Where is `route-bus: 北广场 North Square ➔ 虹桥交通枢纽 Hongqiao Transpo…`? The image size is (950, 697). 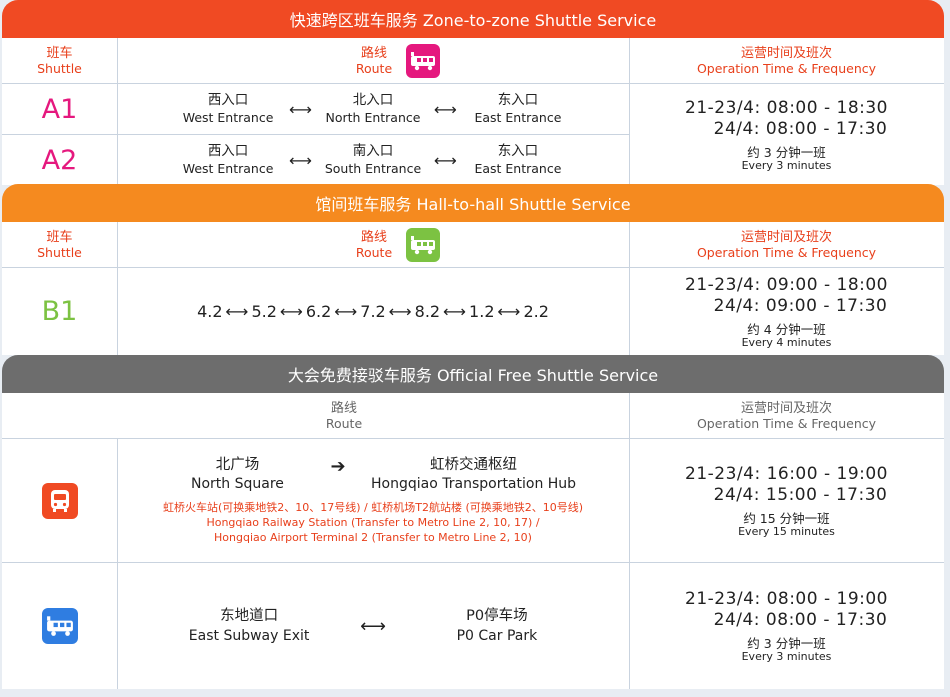 route-bus: 北广场 North Square ➔ 虹桥交通枢纽 Hongqiao Transpo… is located at coordinates (373, 500).